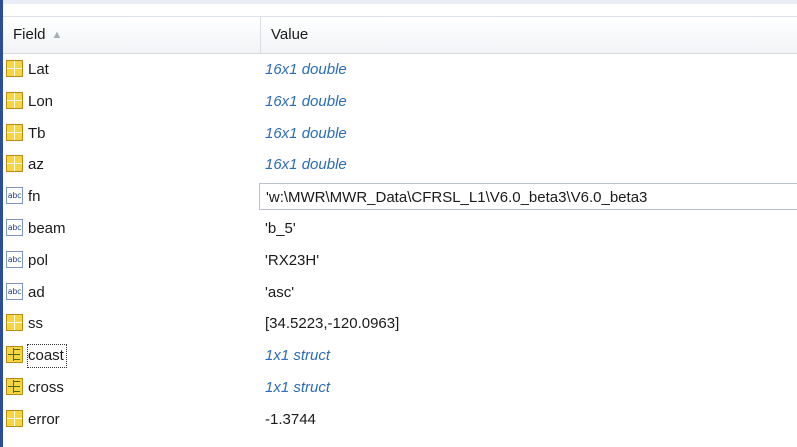 The width and height of the screenshot is (797, 447). I want to click on value-column-label: Value, so click(290, 34).